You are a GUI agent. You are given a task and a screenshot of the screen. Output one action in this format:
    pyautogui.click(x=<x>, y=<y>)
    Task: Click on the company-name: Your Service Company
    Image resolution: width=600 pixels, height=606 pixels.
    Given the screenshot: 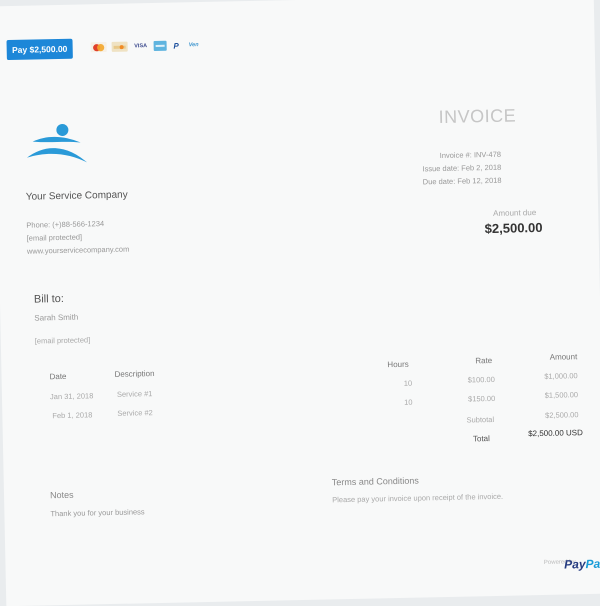 What is the action you would take?
    pyautogui.click(x=76, y=196)
    